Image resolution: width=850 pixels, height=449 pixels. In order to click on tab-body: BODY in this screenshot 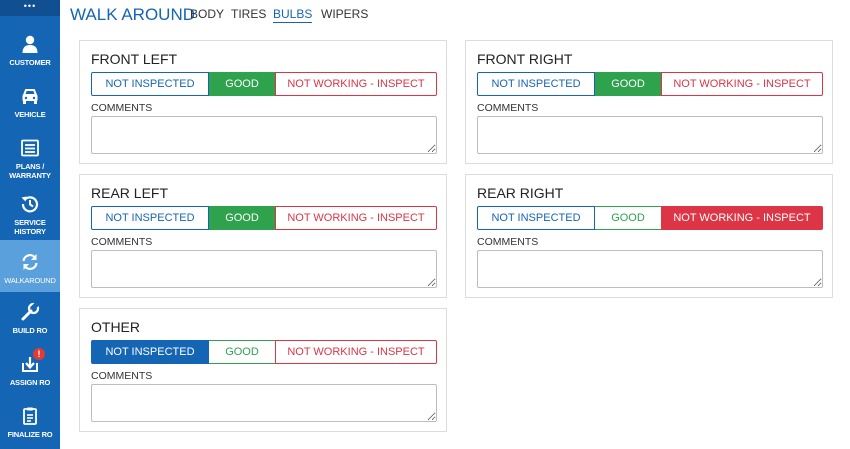, I will do `click(207, 14)`.